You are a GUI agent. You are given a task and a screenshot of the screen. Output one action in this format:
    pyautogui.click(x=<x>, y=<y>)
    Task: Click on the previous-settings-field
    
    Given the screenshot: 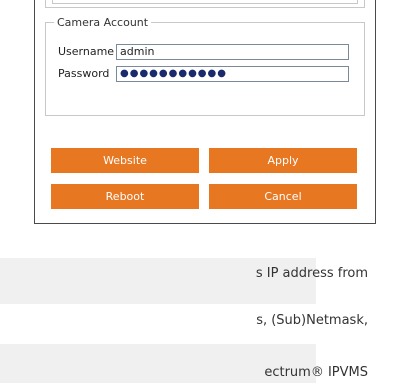 What is the action you would take?
    pyautogui.click(x=205, y=2)
    